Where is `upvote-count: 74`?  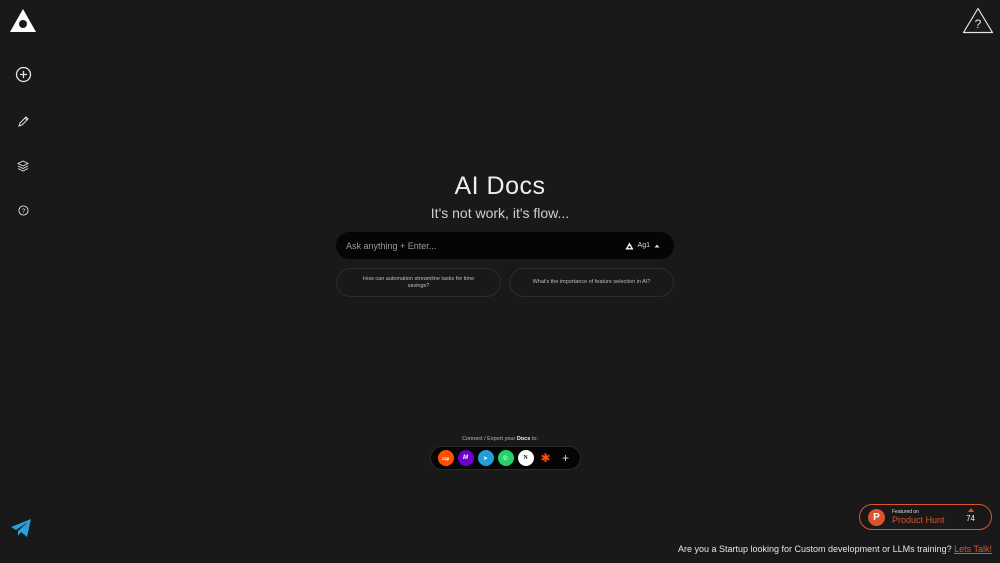
upvote-count: 74 is located at coordinates (970, 518).